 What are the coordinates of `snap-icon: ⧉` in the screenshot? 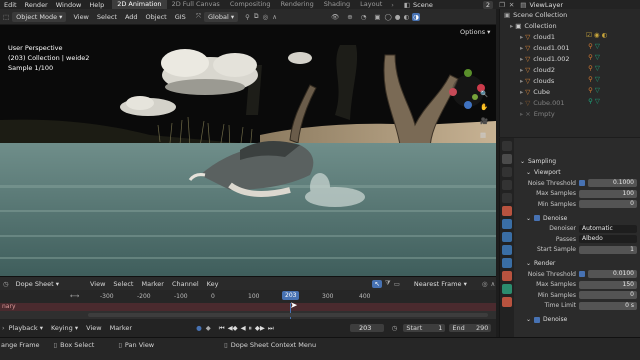 It's located at (256, 16).